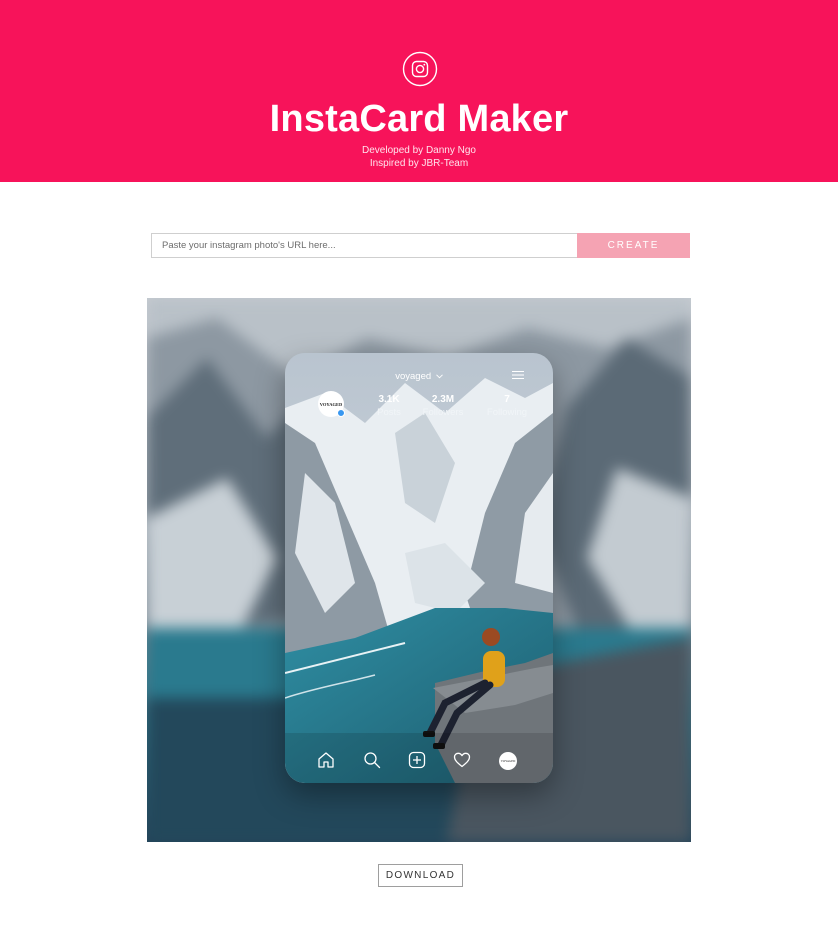  Describe the element at coordinates (326, 760) in the screenshot. I see `home-icon` at that location.